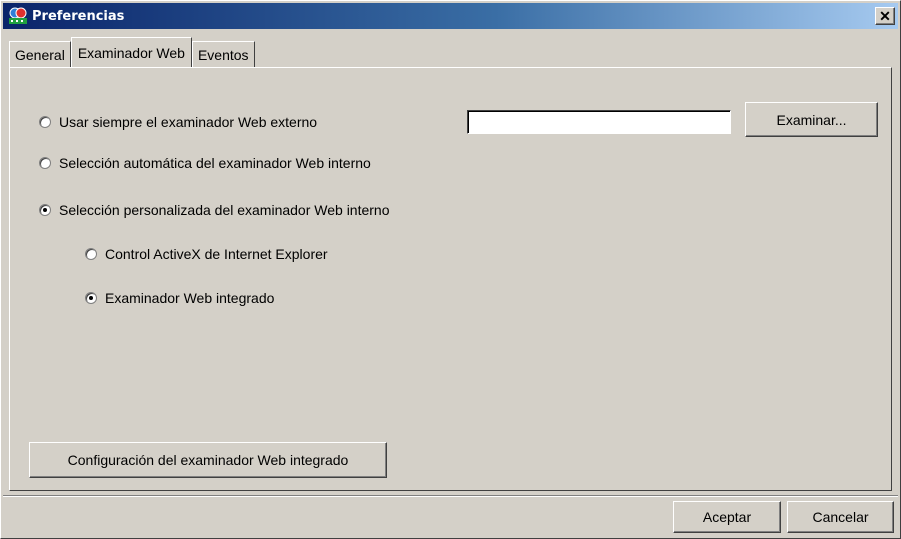  I want to click on tab-eventos: Eventos, so click(223, 54).